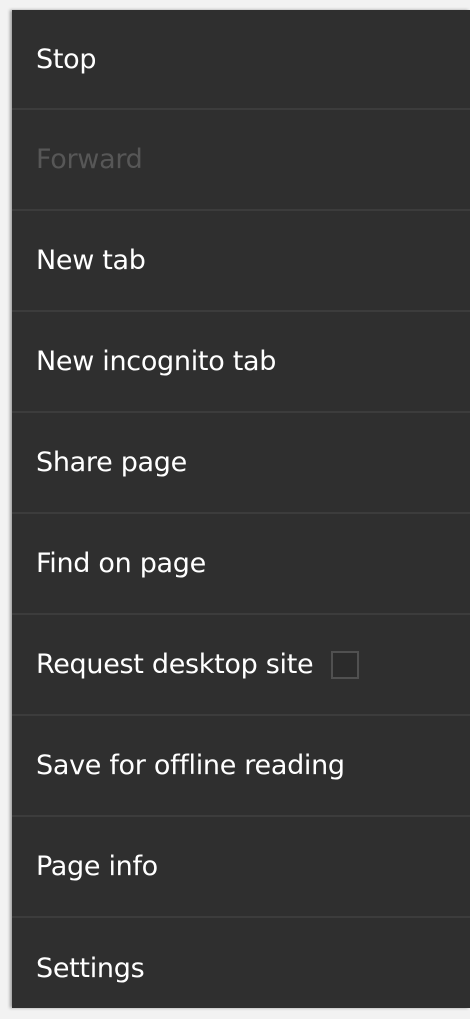  Describe the element at coordinates (121, 563) in the screenshot. I see `menu-item-label: Find on page` at that location.